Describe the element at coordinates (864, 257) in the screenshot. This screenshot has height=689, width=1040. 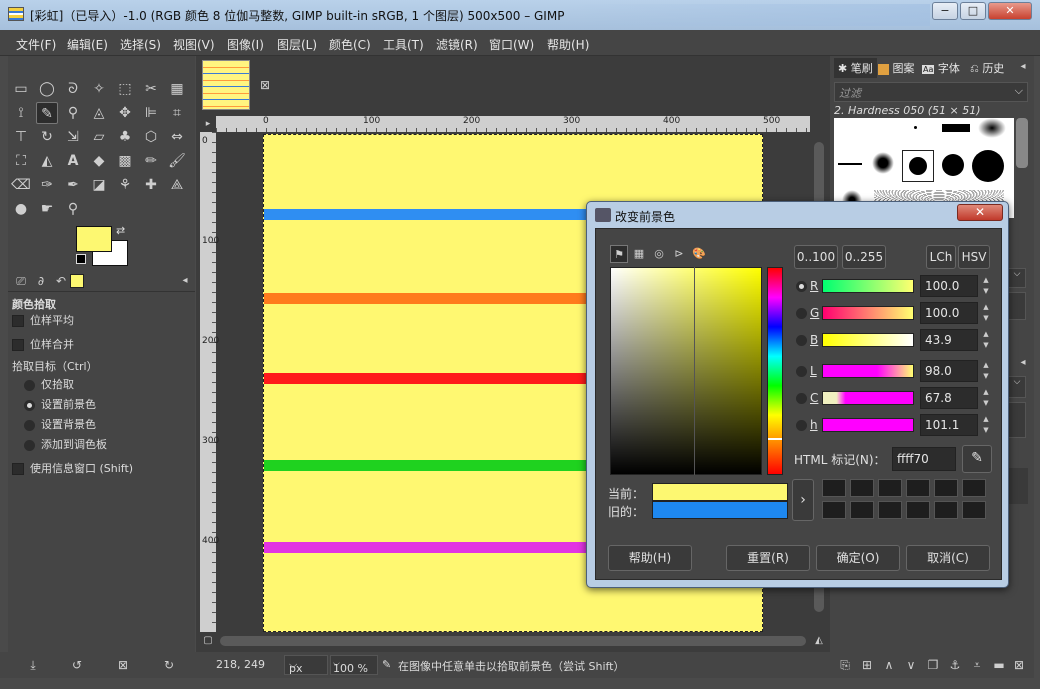
I see `range-255-button: 0..255` at that location.